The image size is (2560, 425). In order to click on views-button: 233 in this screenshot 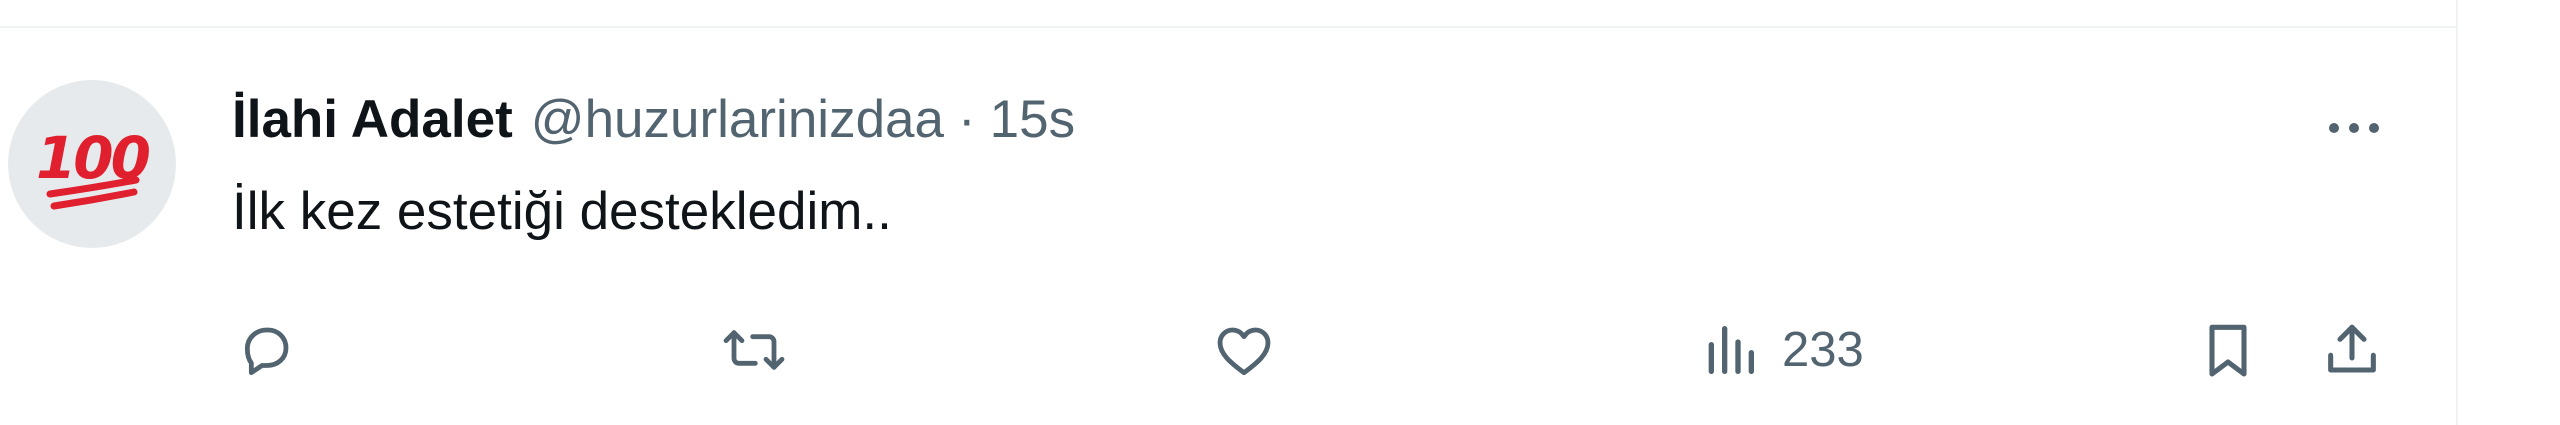, I will do `click(1780, 350)`.